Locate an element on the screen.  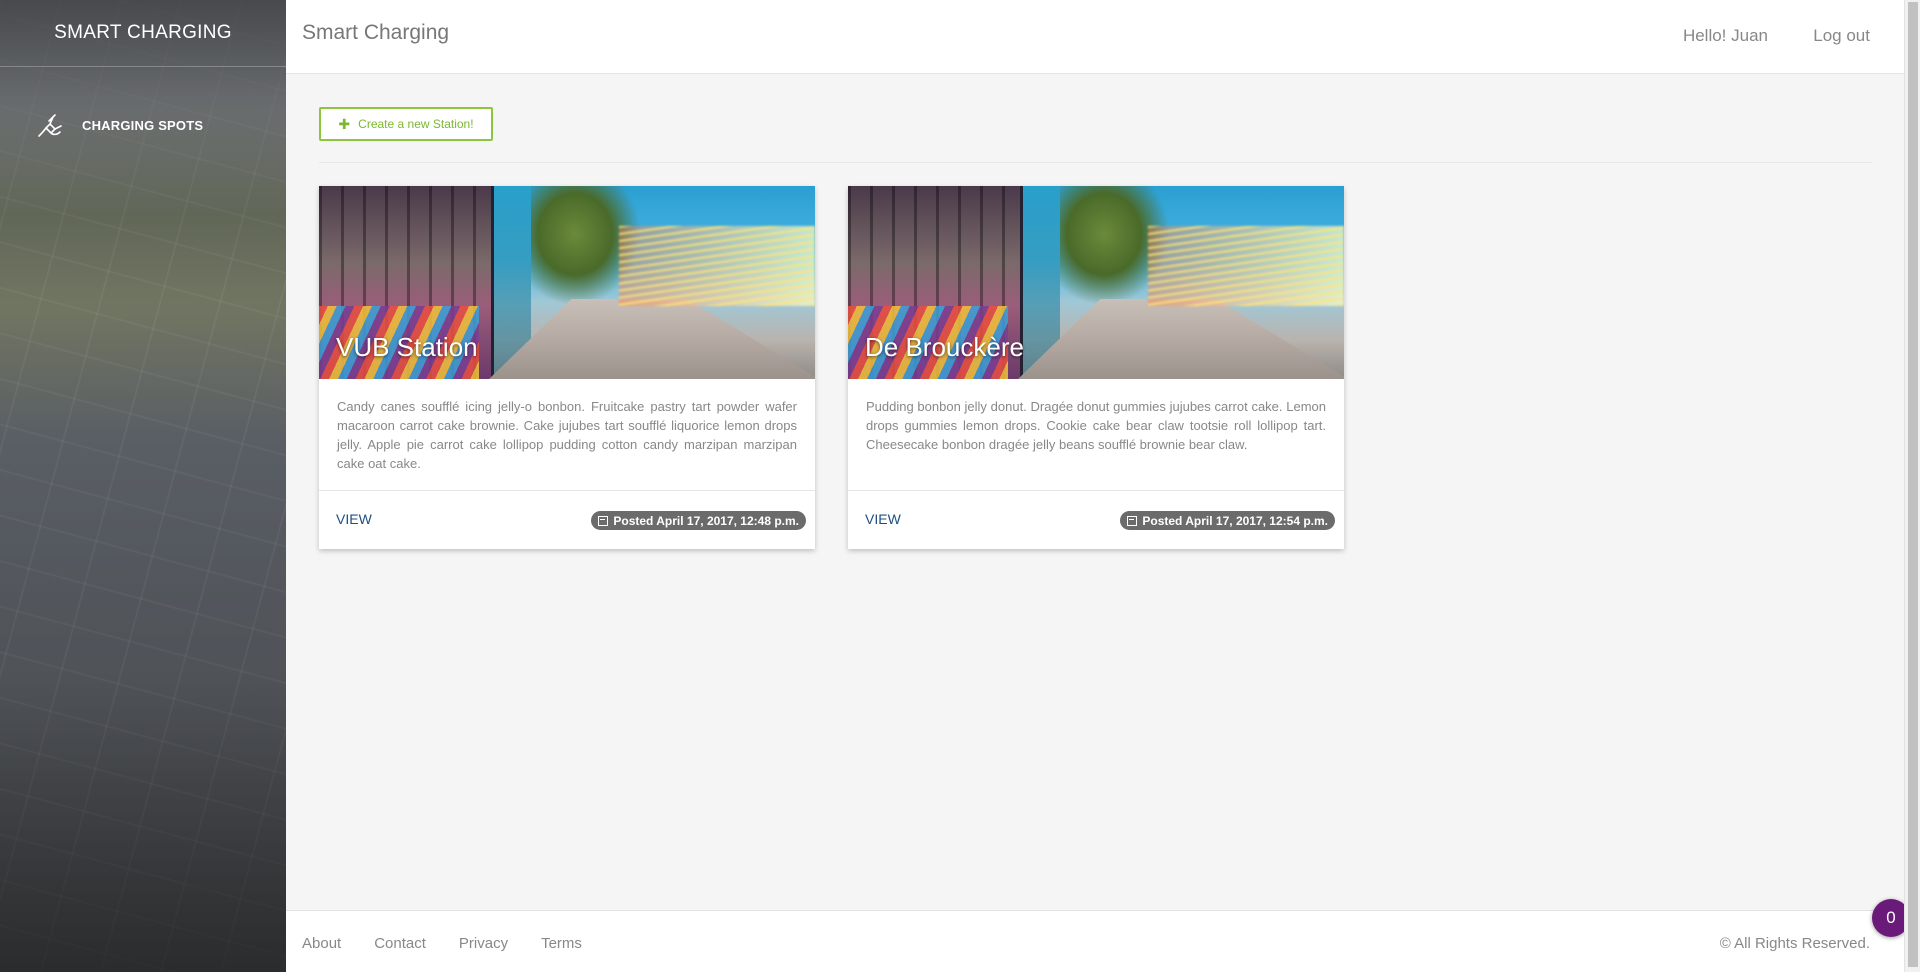
posted-date-badge: Posted April 17, 2017, 12:48 p.m. is located at coordinates (698, 520).